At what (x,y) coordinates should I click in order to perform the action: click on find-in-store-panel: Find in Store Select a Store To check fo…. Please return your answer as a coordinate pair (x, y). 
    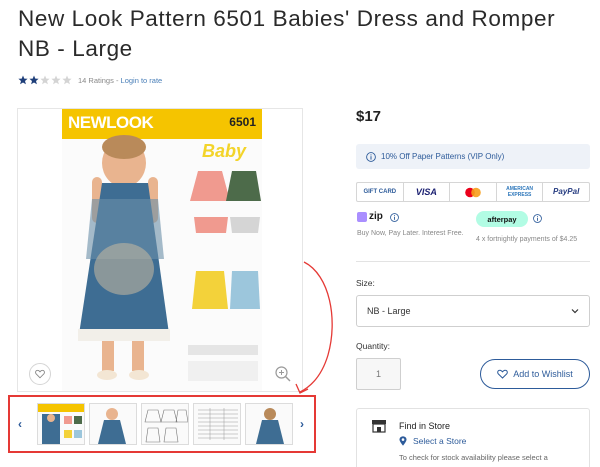
    Looking at the image, I should click on (473, 437).